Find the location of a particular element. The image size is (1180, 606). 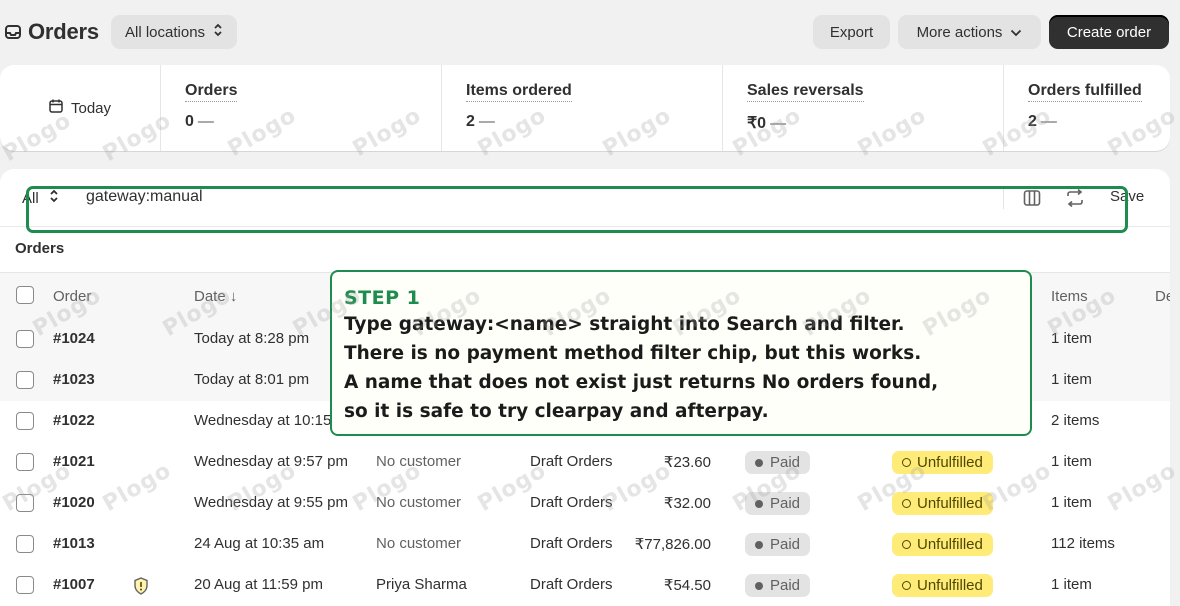

location-selector-label: All locations is located at coordinates (165, 32).